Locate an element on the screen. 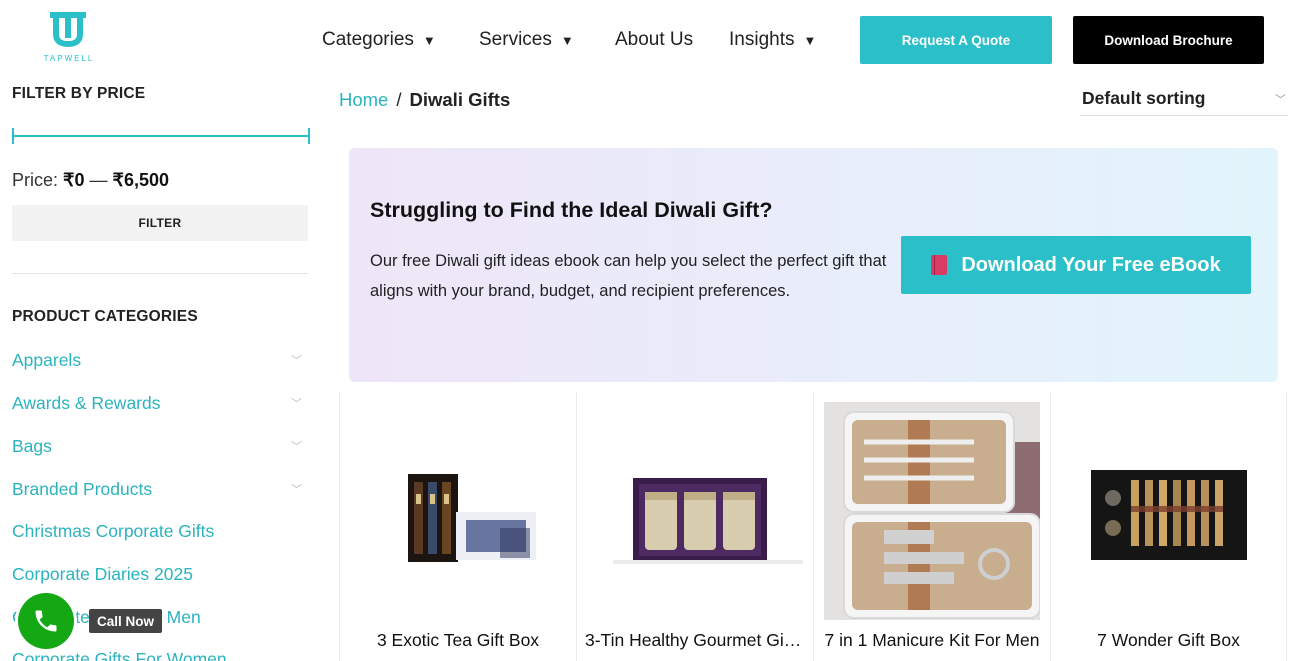 The image size is (1300, 661). product-card: 3-Tin Healthy Gourmet Gift Box is located at coordinates (694, 526).